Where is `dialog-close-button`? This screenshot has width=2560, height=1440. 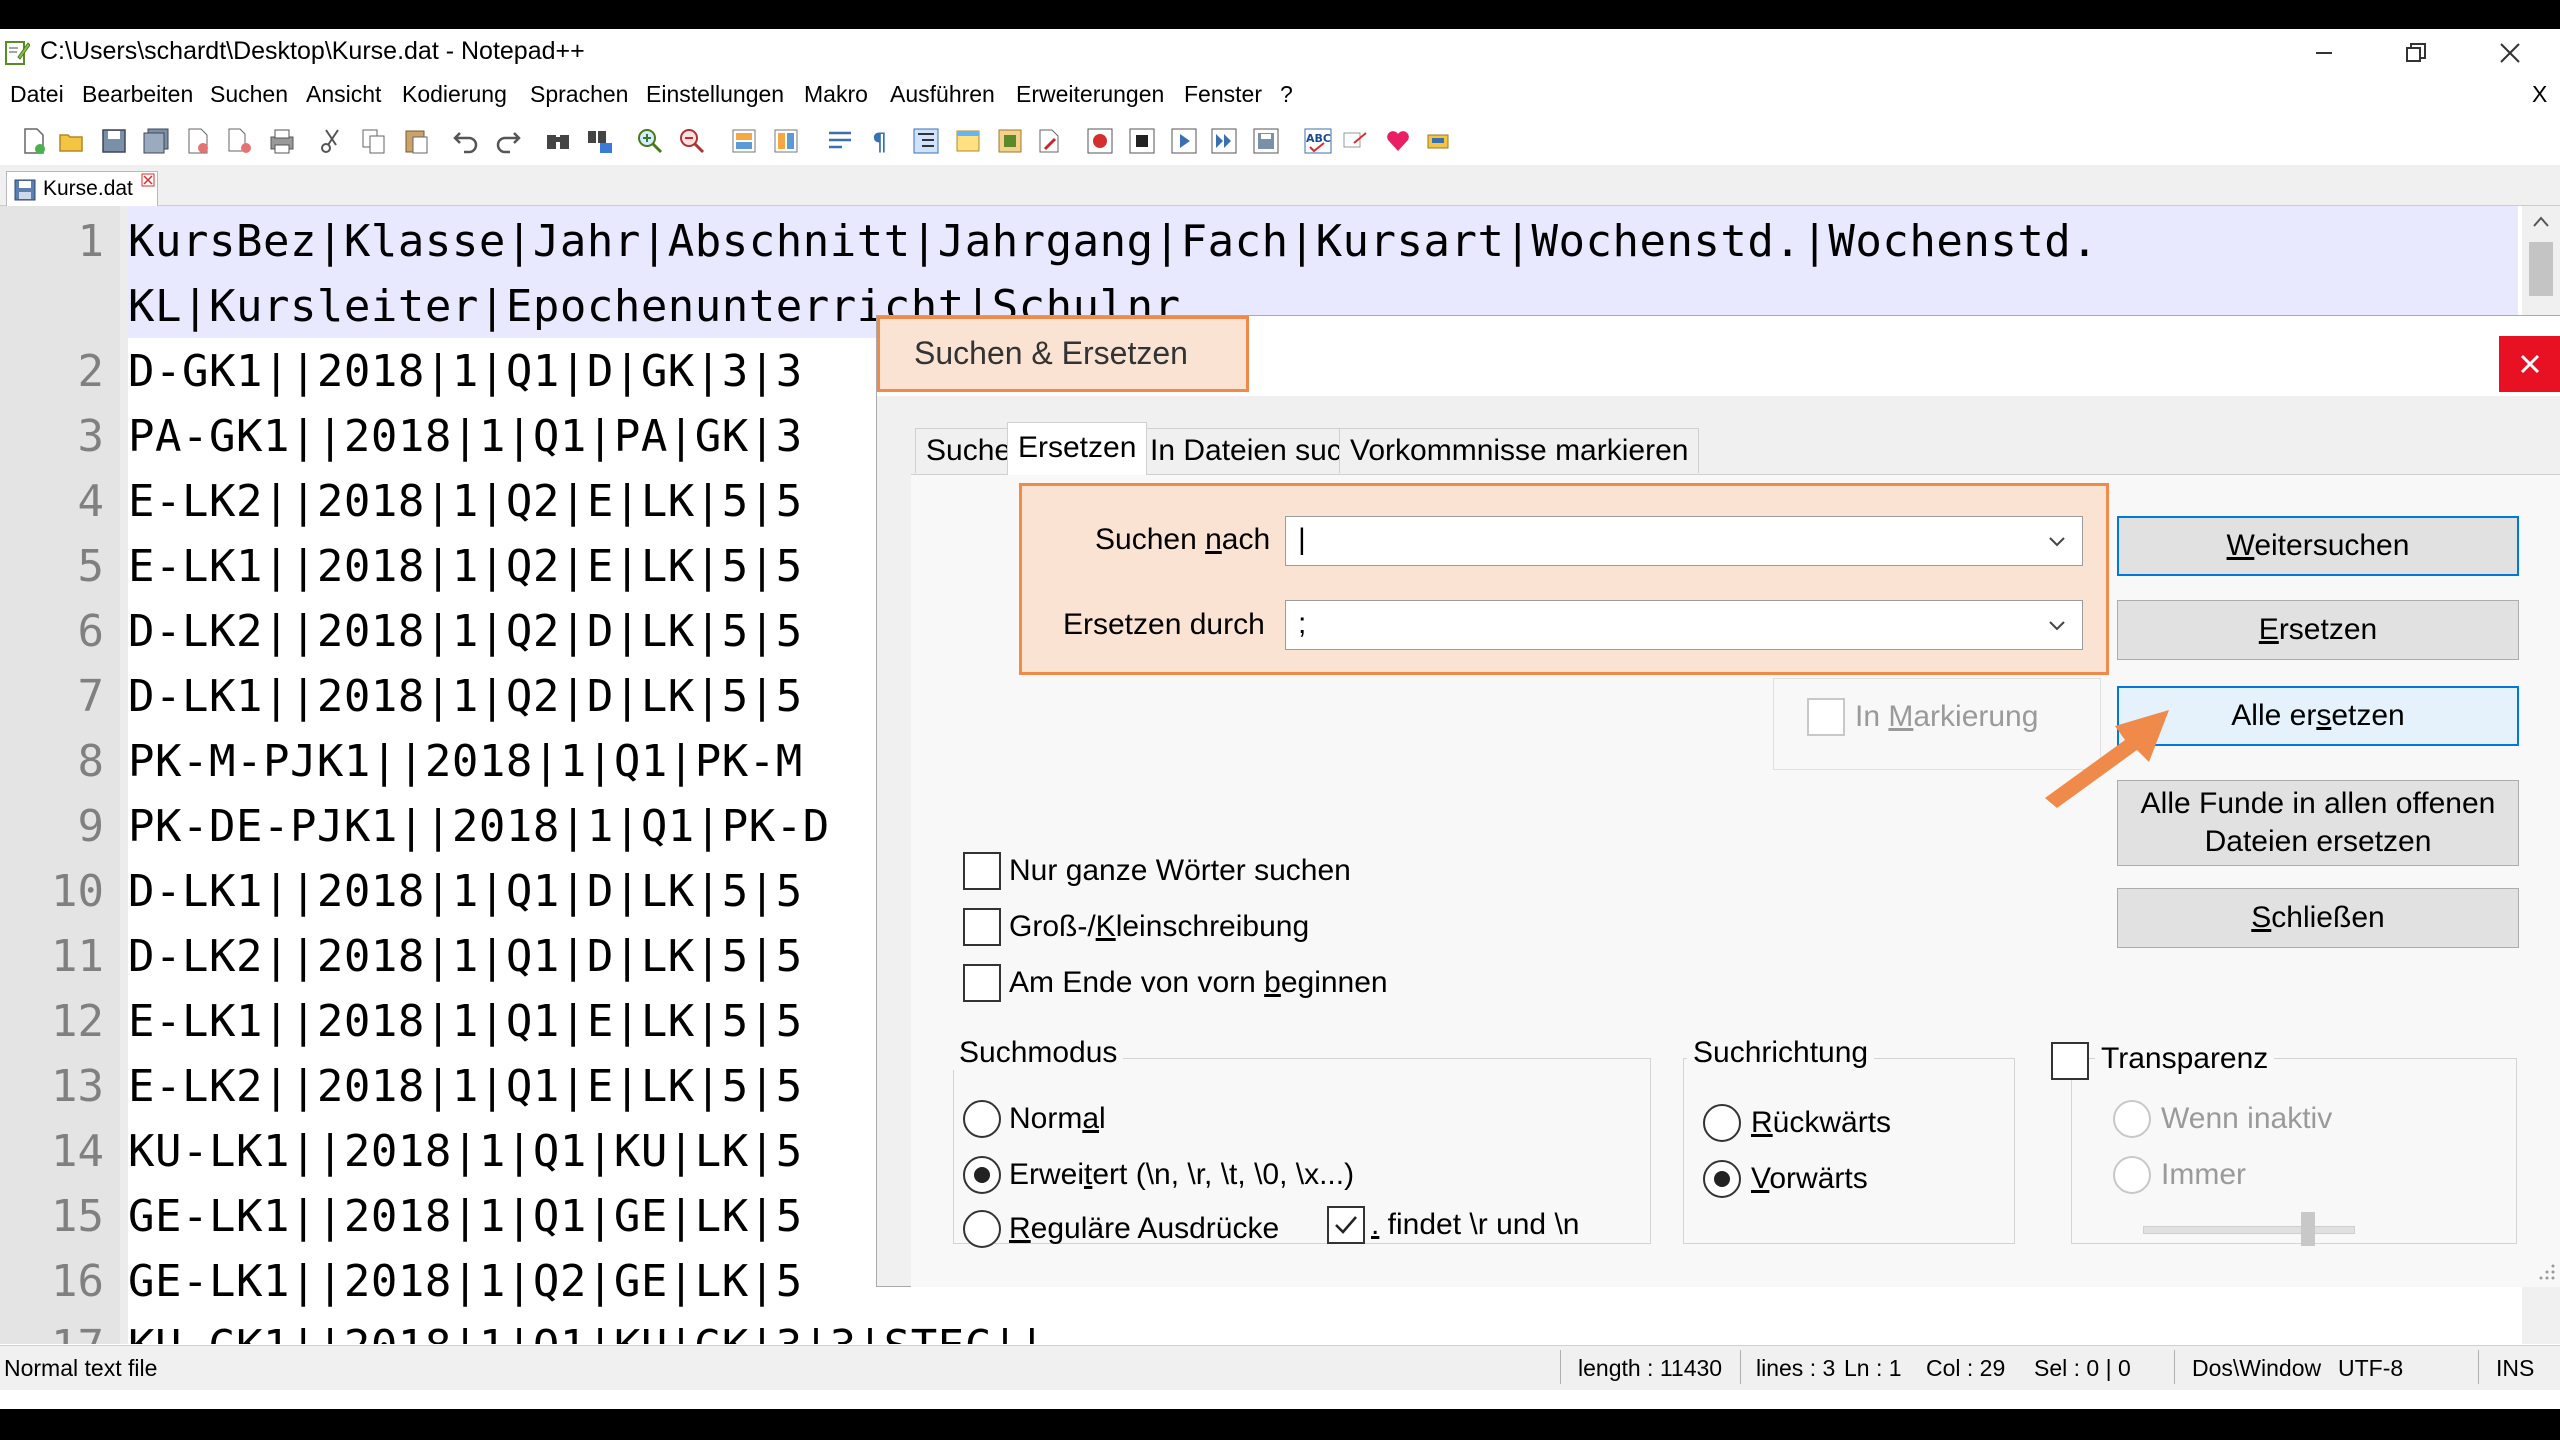 dialog-close-button is located at coordinates (2529, 364).